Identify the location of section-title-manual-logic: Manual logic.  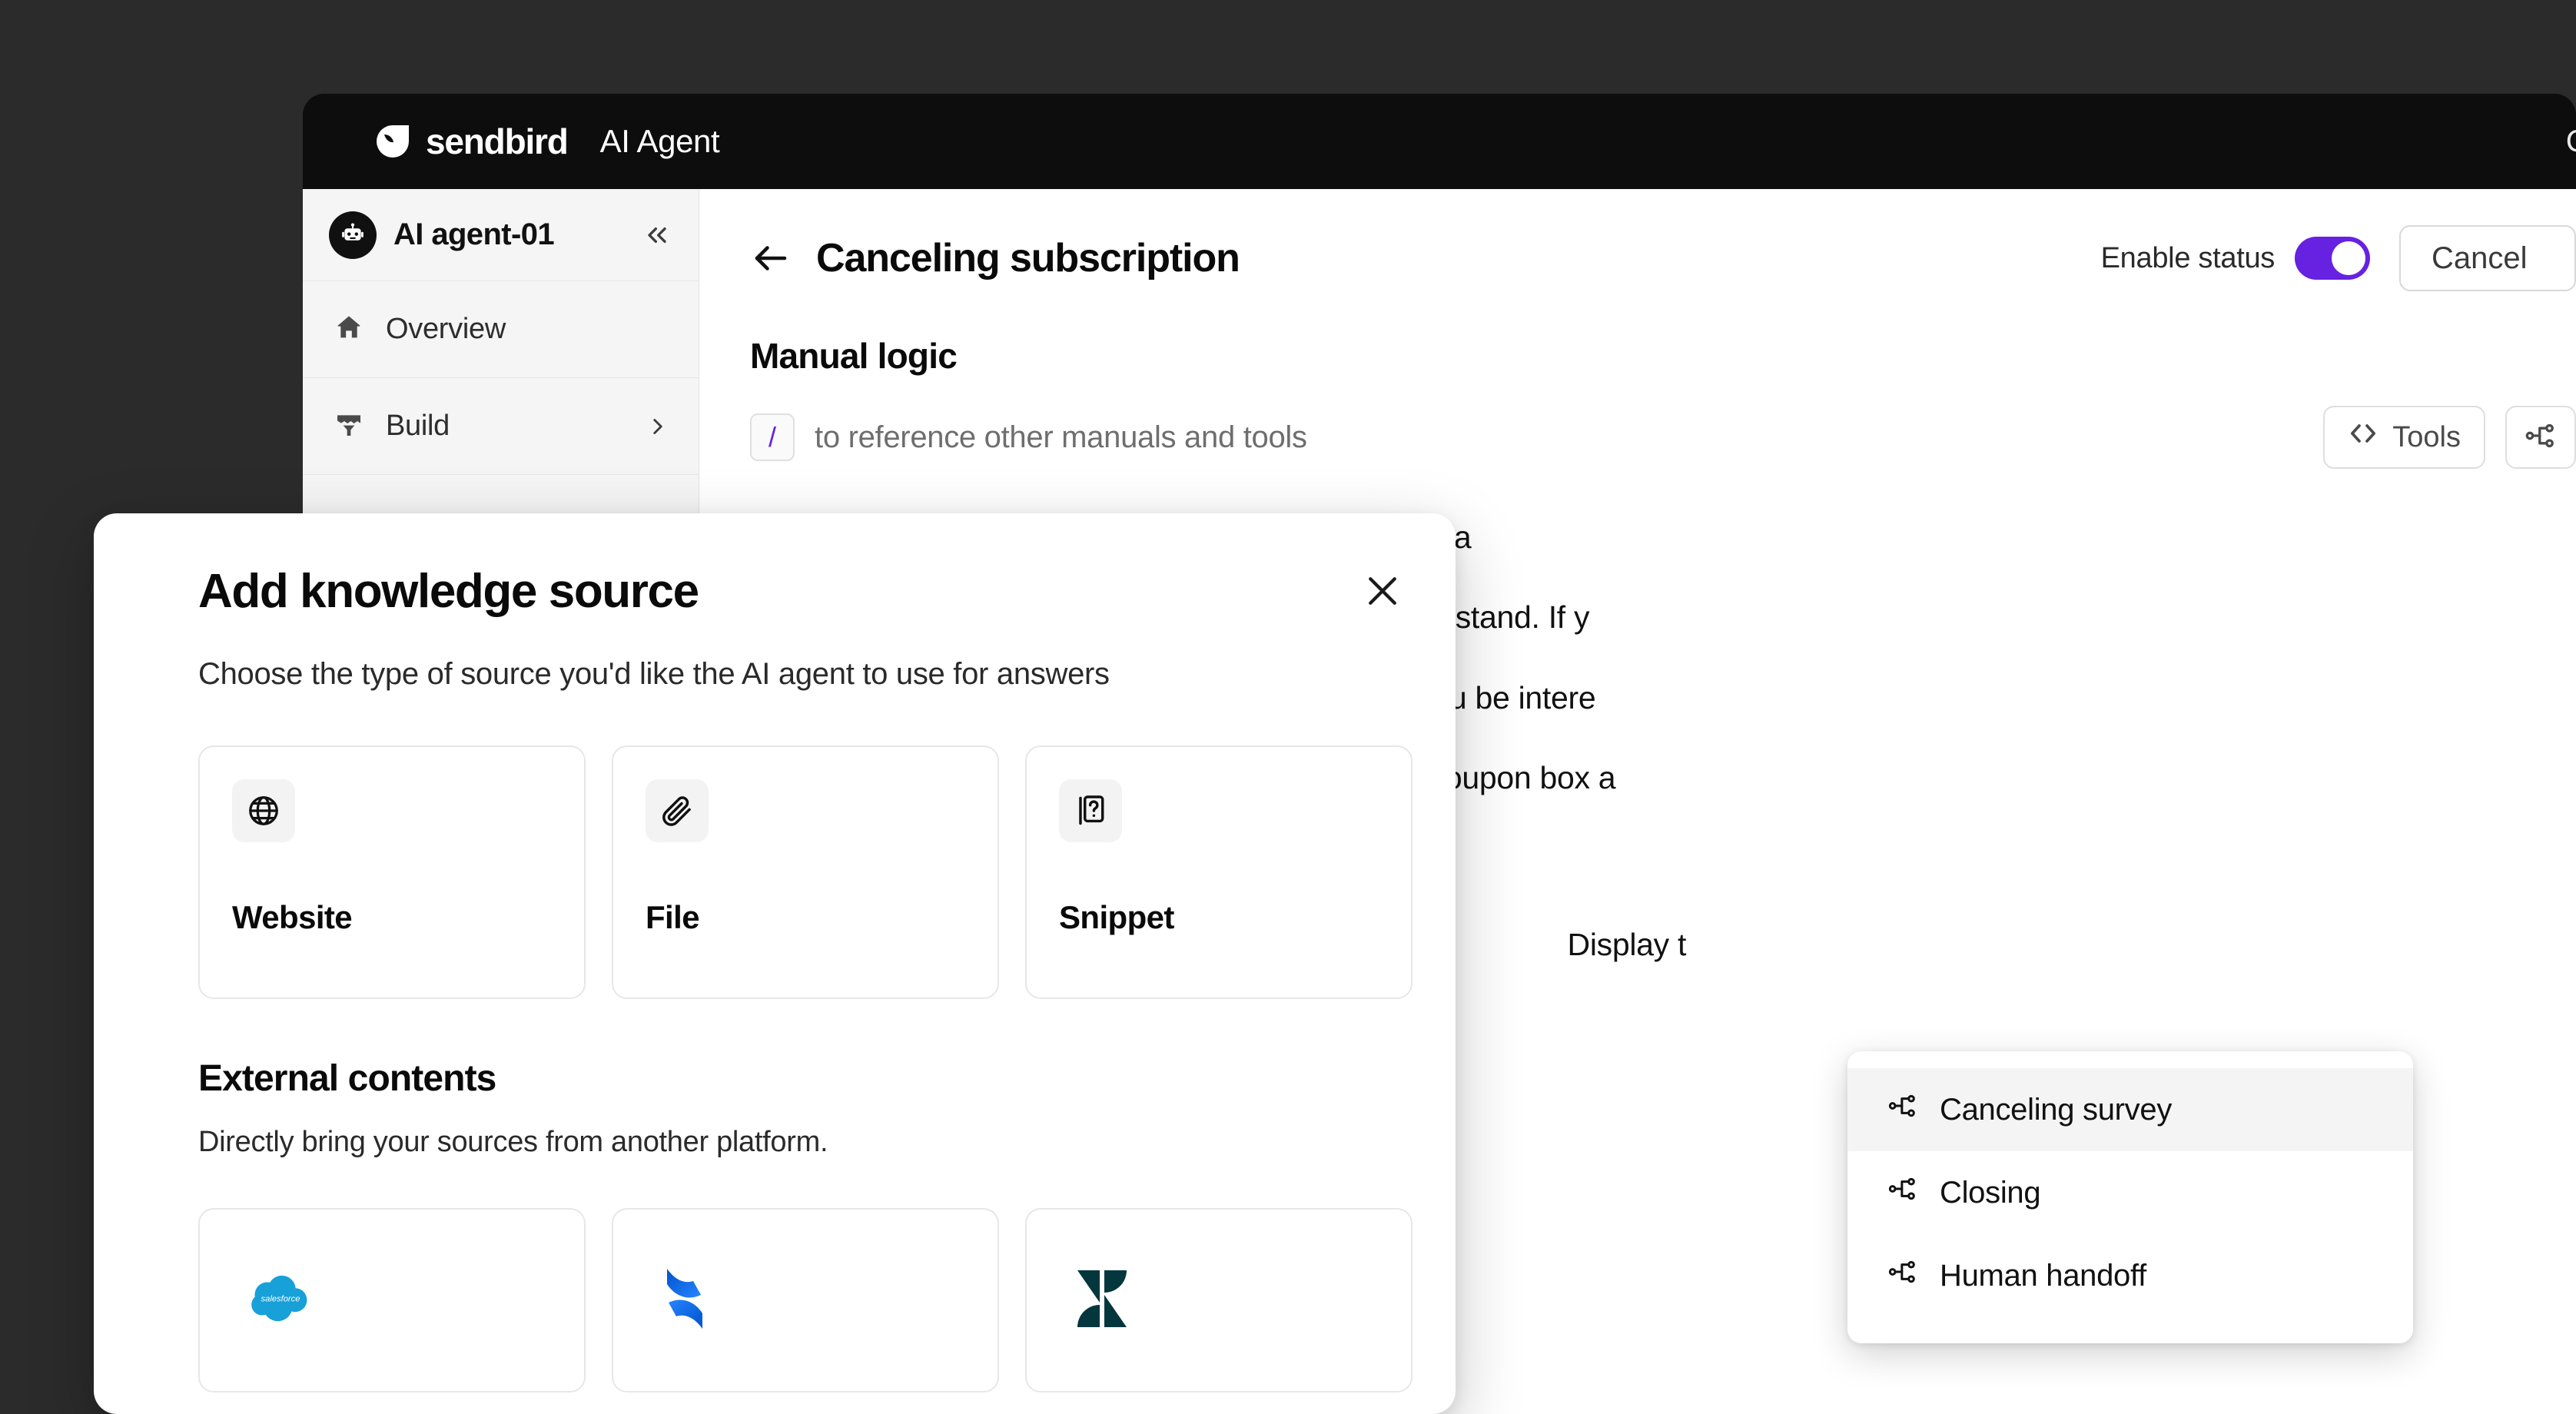
(854, 356).